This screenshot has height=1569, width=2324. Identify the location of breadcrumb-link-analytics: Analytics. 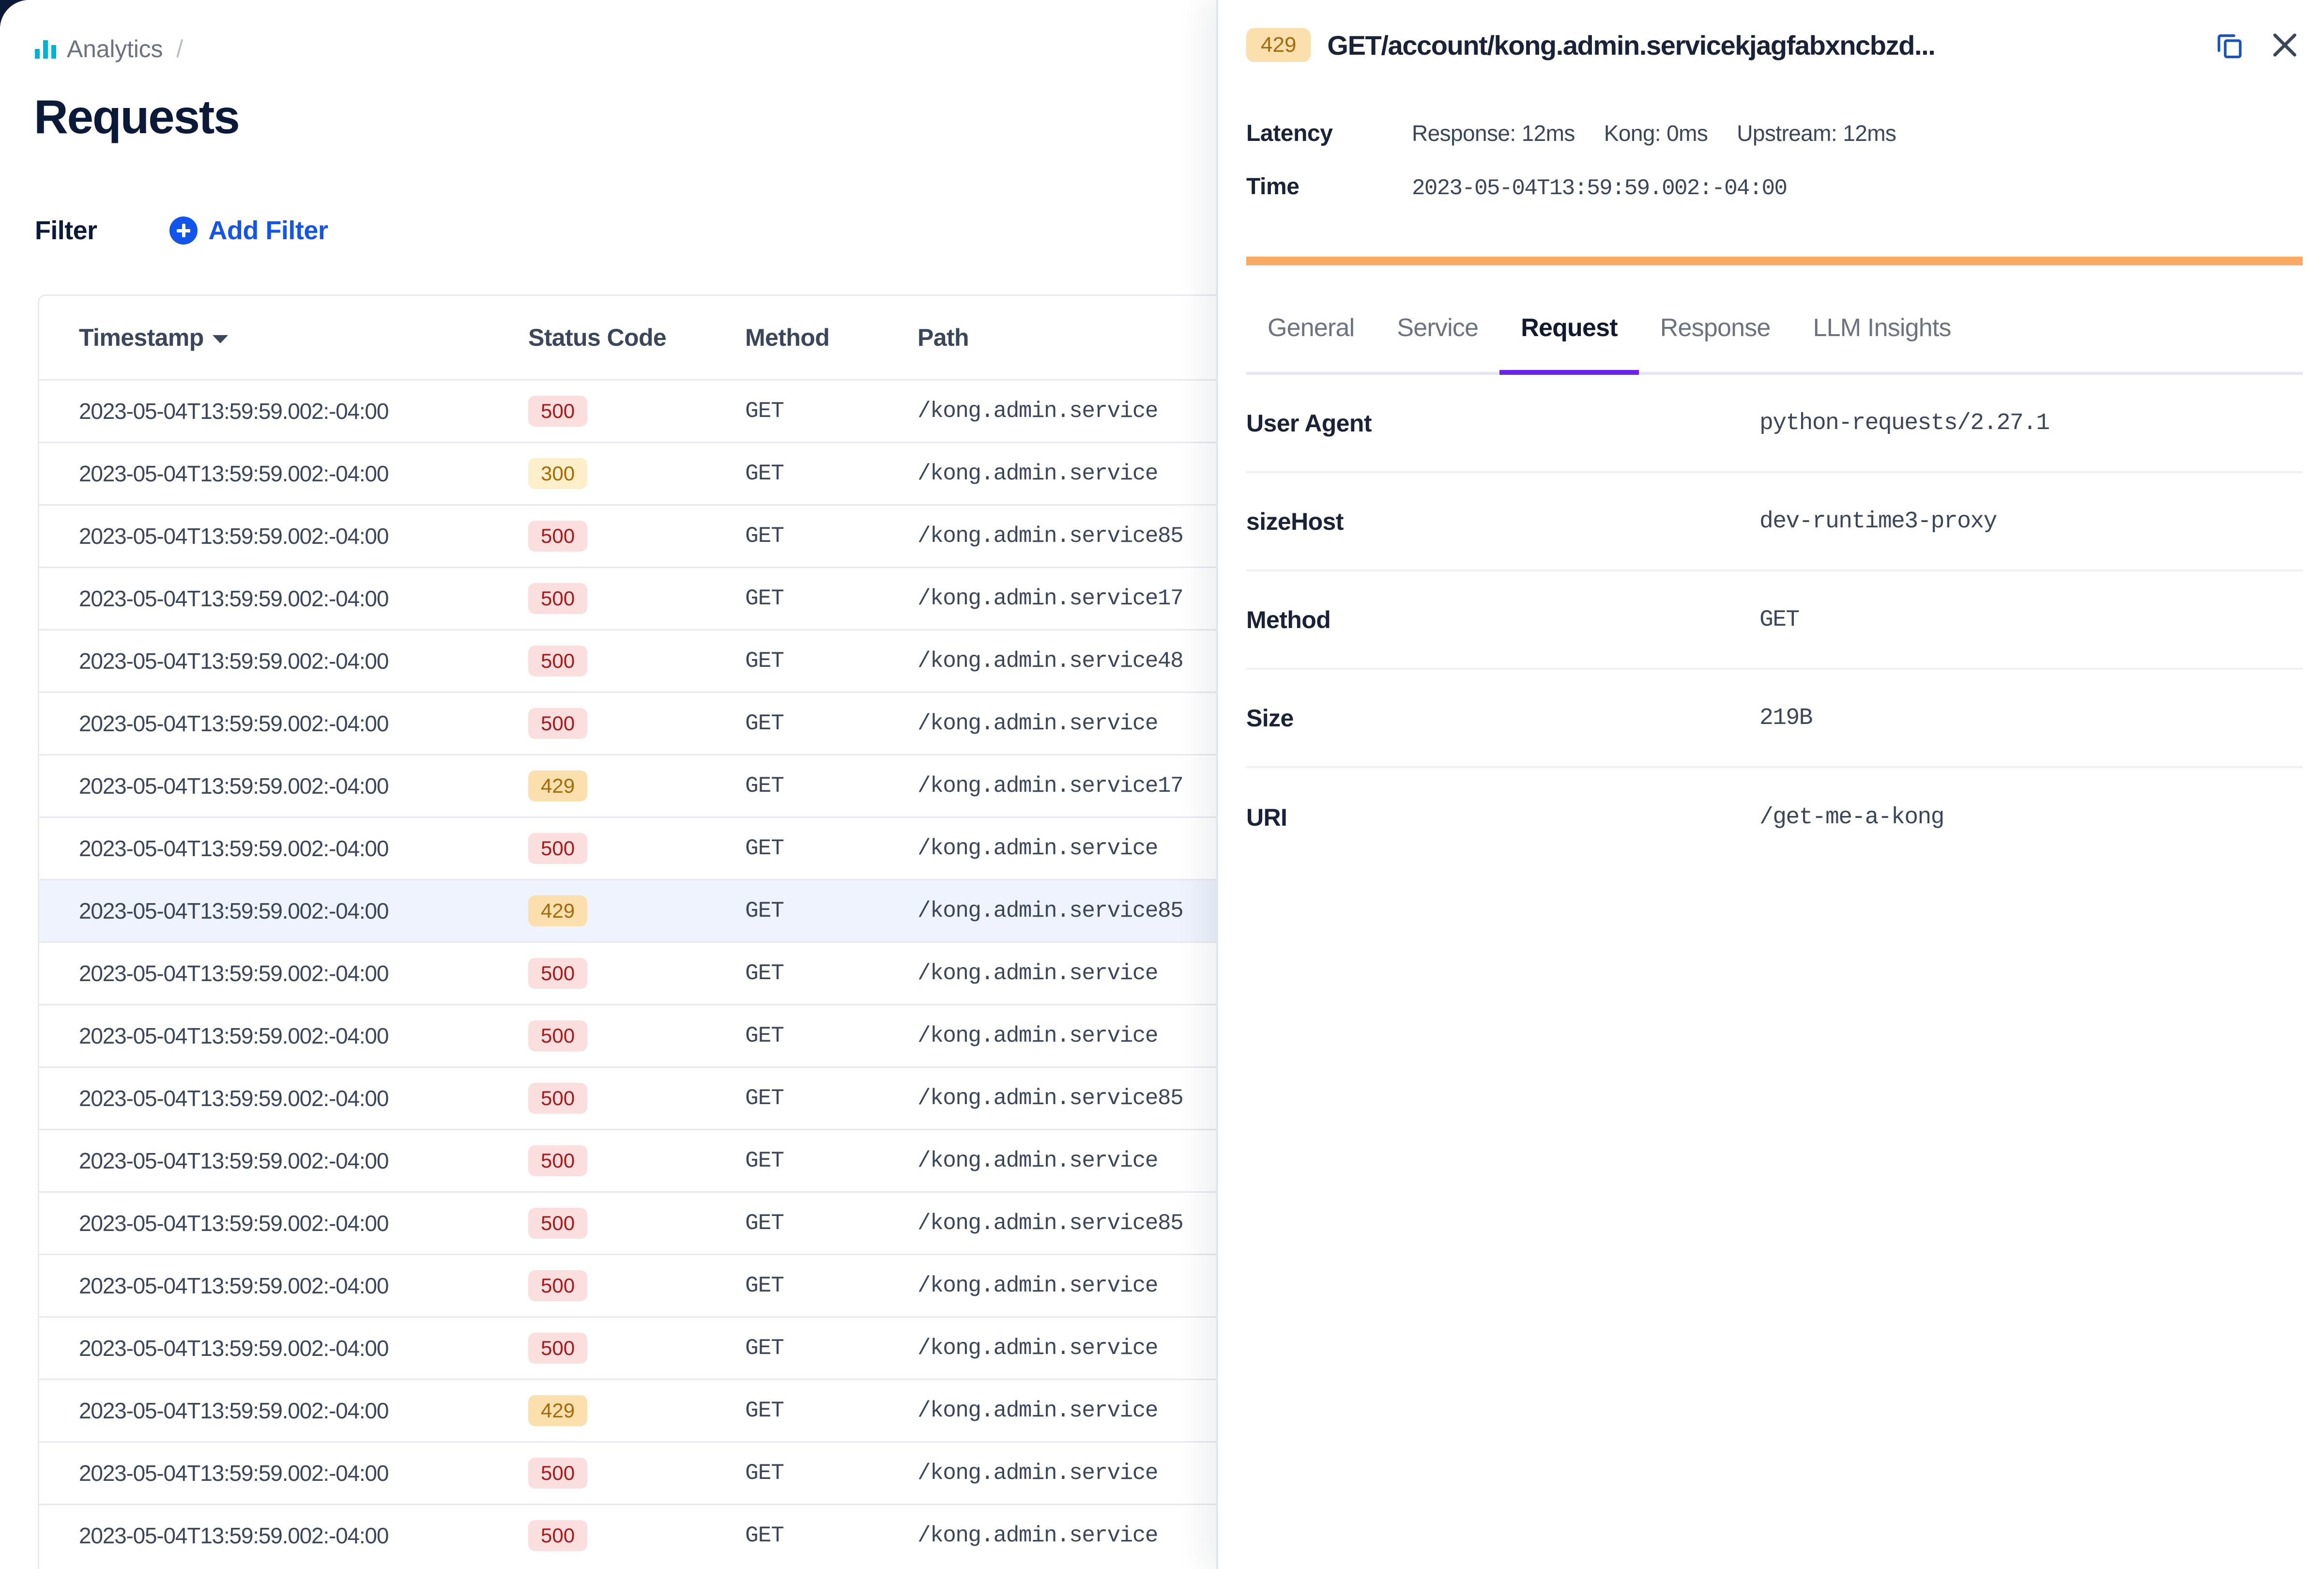
(115, 49).